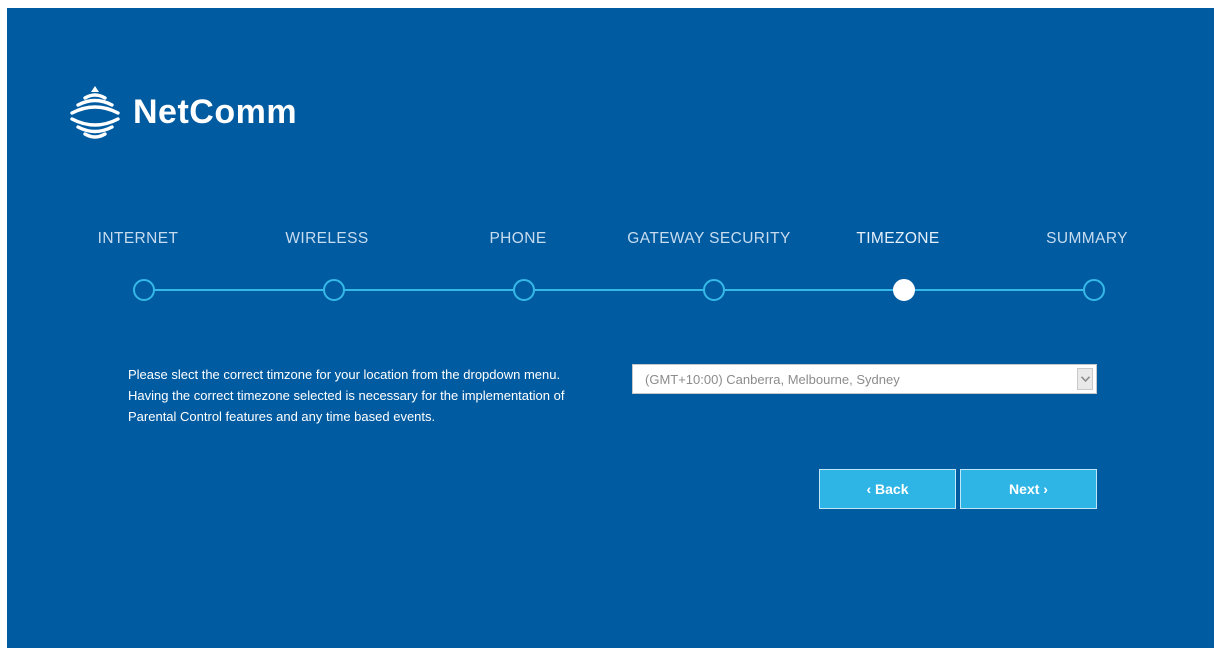  I want to click on wizard-progress-bar, so click(610, 290).